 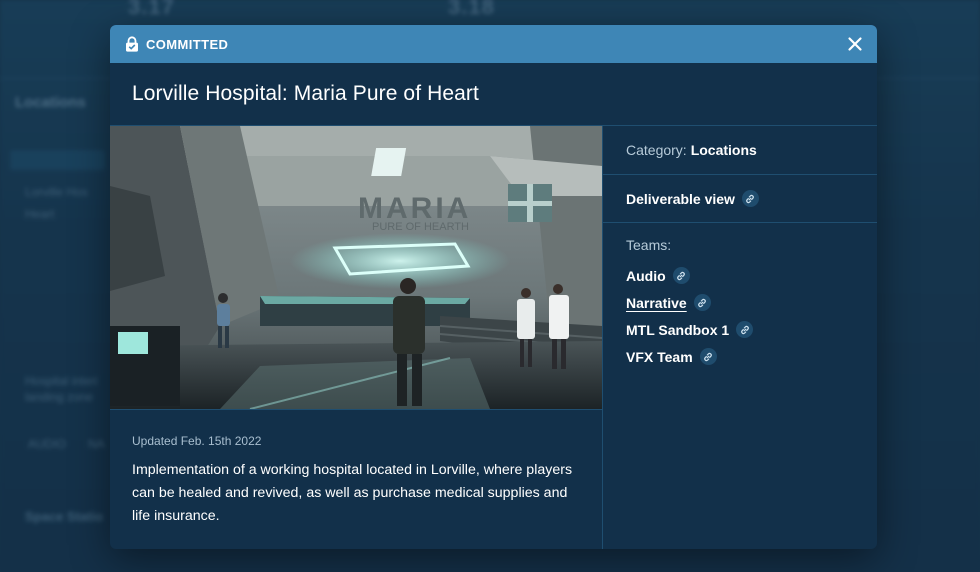 What do you see at coordinates (649, 245) in the screenshot?
I see `teams-label: Teams:` at bounding box center [649, 245].